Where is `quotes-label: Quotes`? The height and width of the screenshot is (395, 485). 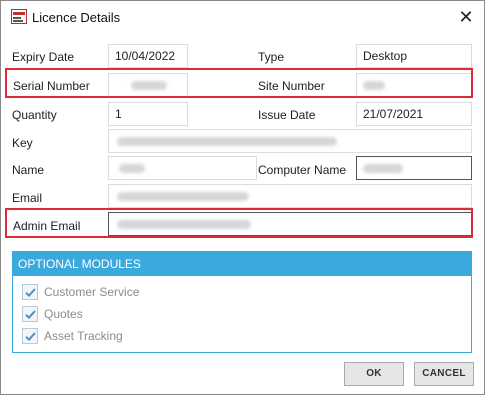 quotes-label: Quotes is located at coordinates (63, 314).